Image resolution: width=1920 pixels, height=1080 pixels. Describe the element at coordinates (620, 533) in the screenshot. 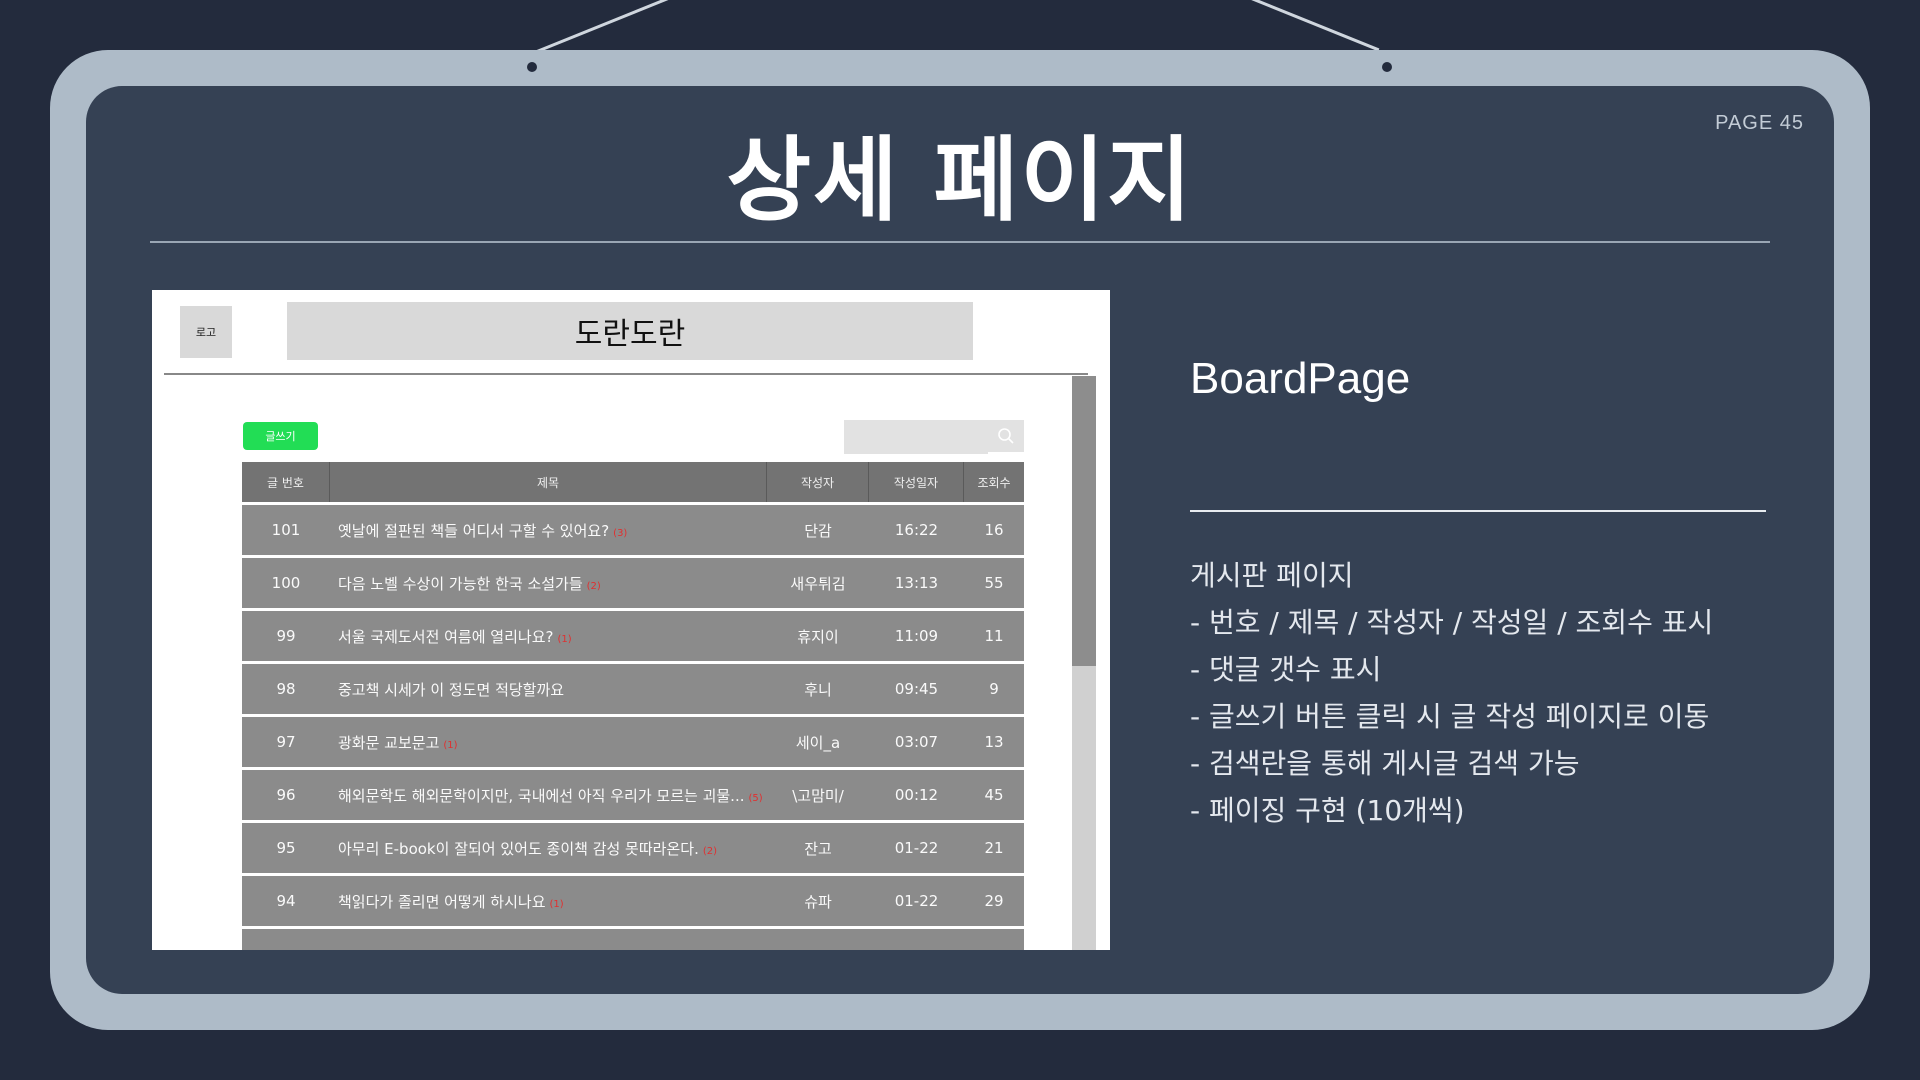

I see `comment-count: (3)` at that location.